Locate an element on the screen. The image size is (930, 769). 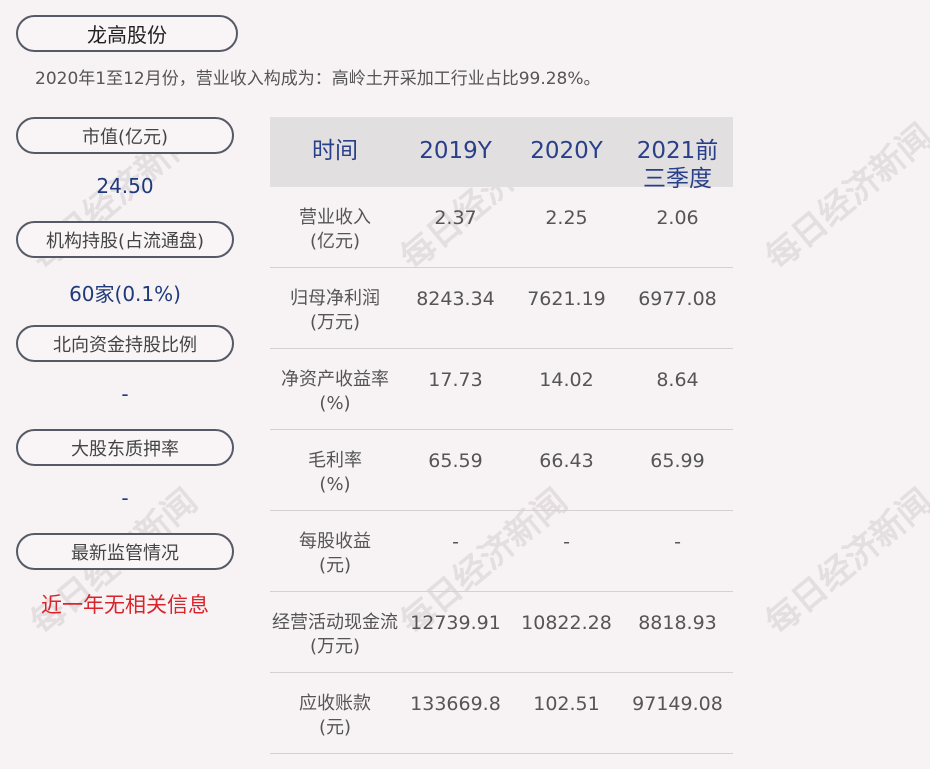
table-cell: 102.51 is located at coordinates (566, 704).